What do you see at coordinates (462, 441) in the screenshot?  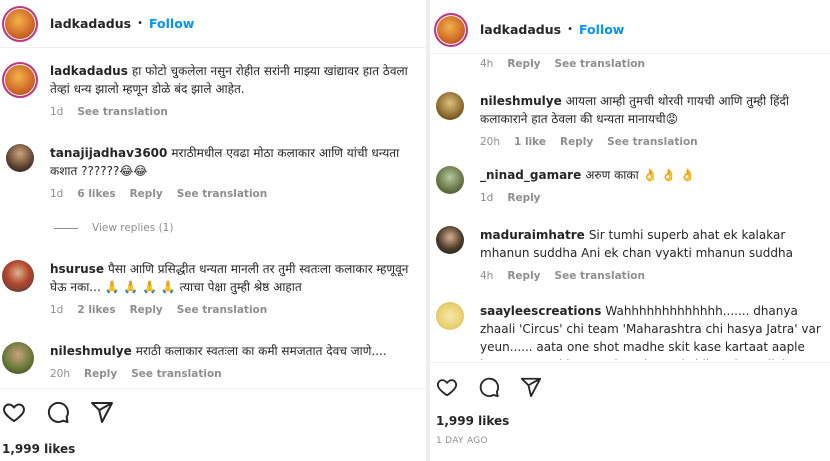 I see `post-age: 1 DAY AGO` at bounding box center [462, 441].